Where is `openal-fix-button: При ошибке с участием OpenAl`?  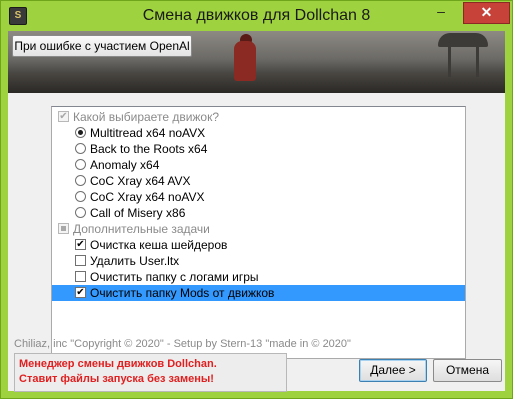
openal-fix-button: При ошибке с участием OpenAl is located at coordinates (102, 46).